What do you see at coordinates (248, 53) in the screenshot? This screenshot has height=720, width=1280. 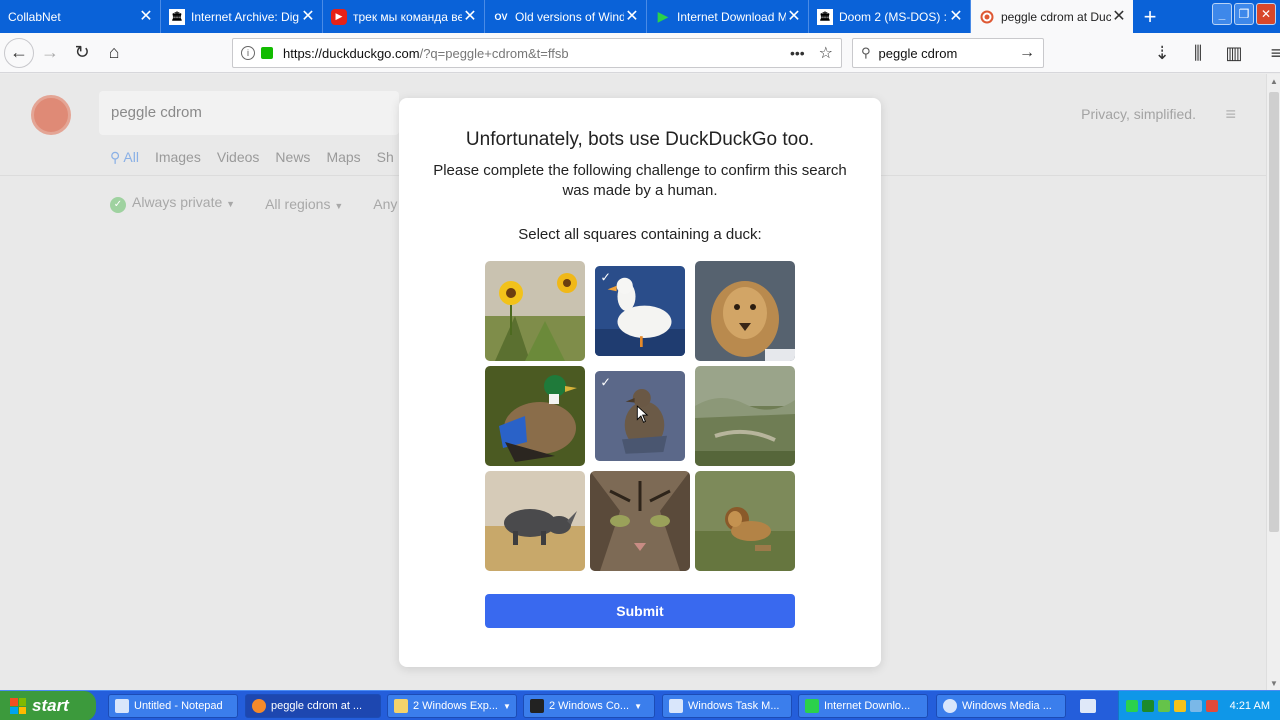 I see `info-icon: i` at bounding box center [248, 53].